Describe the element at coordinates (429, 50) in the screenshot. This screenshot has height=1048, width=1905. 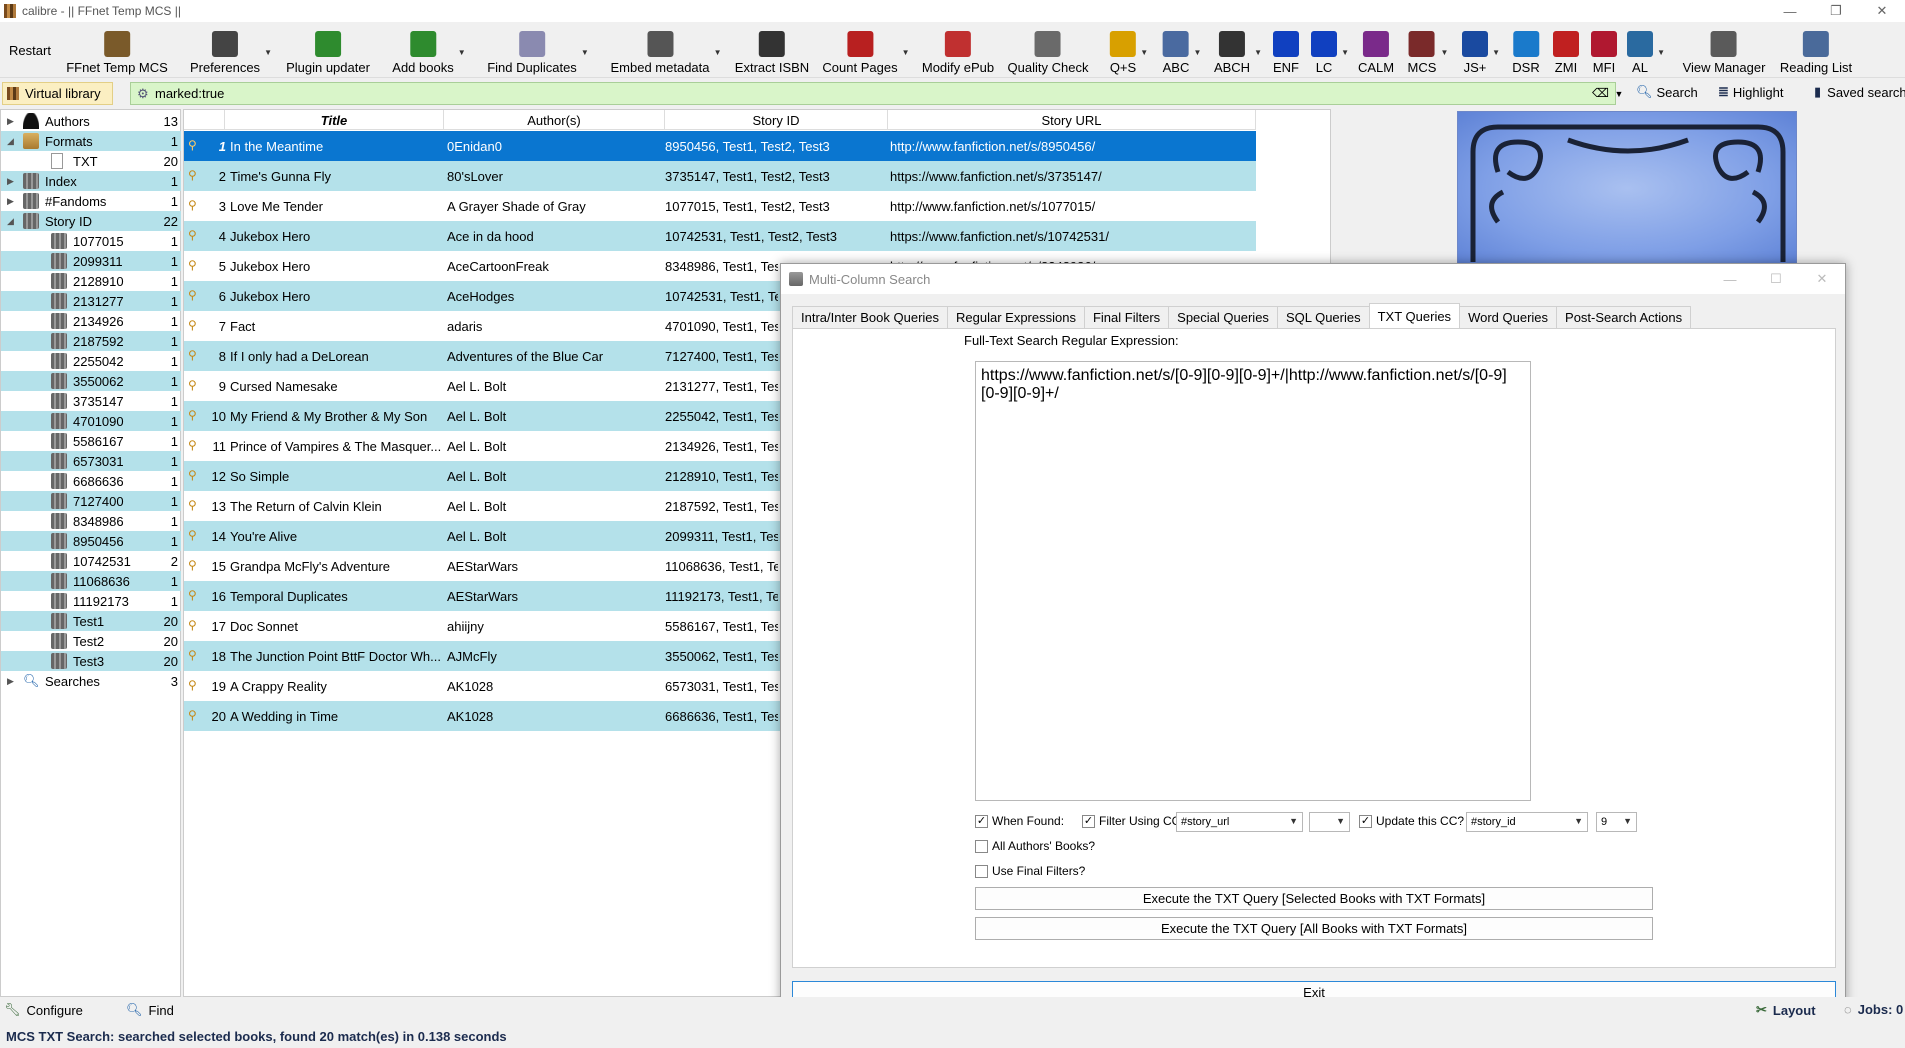
I see `toolbar-button-add-books: Add books ▼` at that location.